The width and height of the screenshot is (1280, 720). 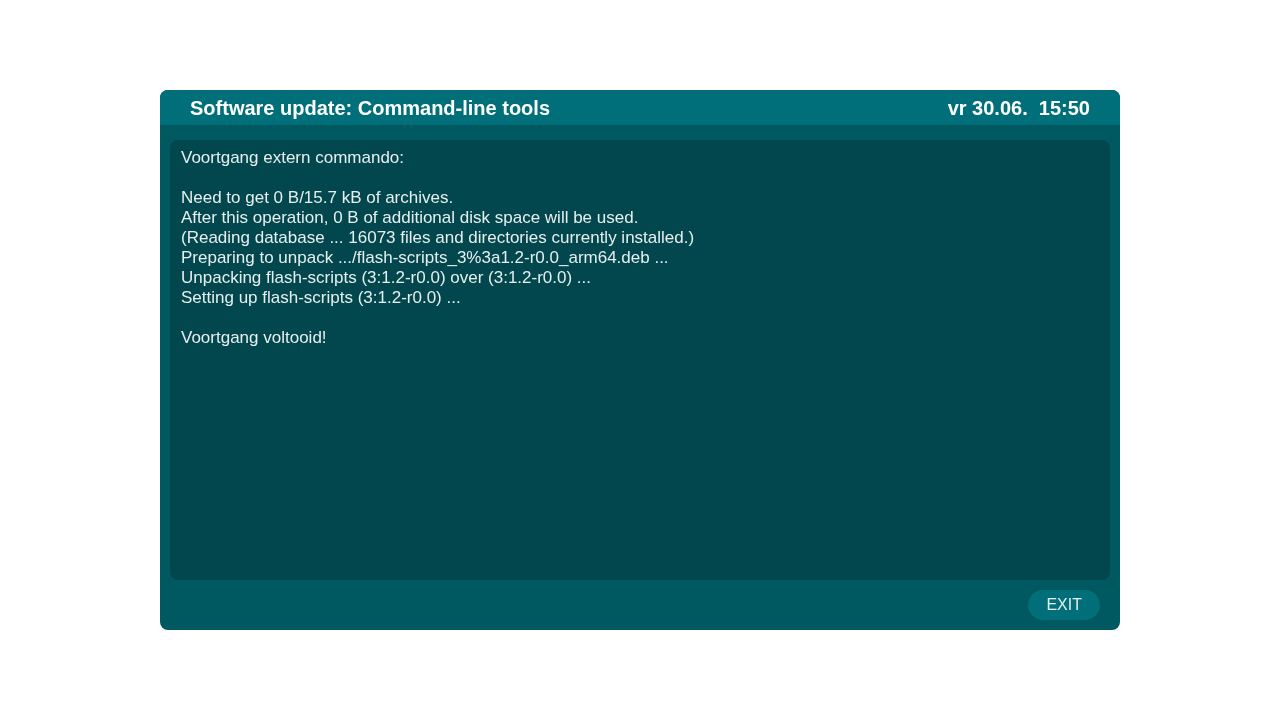 I want to click on log-footer: Voortgang voltooid!, so click(x=640, y=338).